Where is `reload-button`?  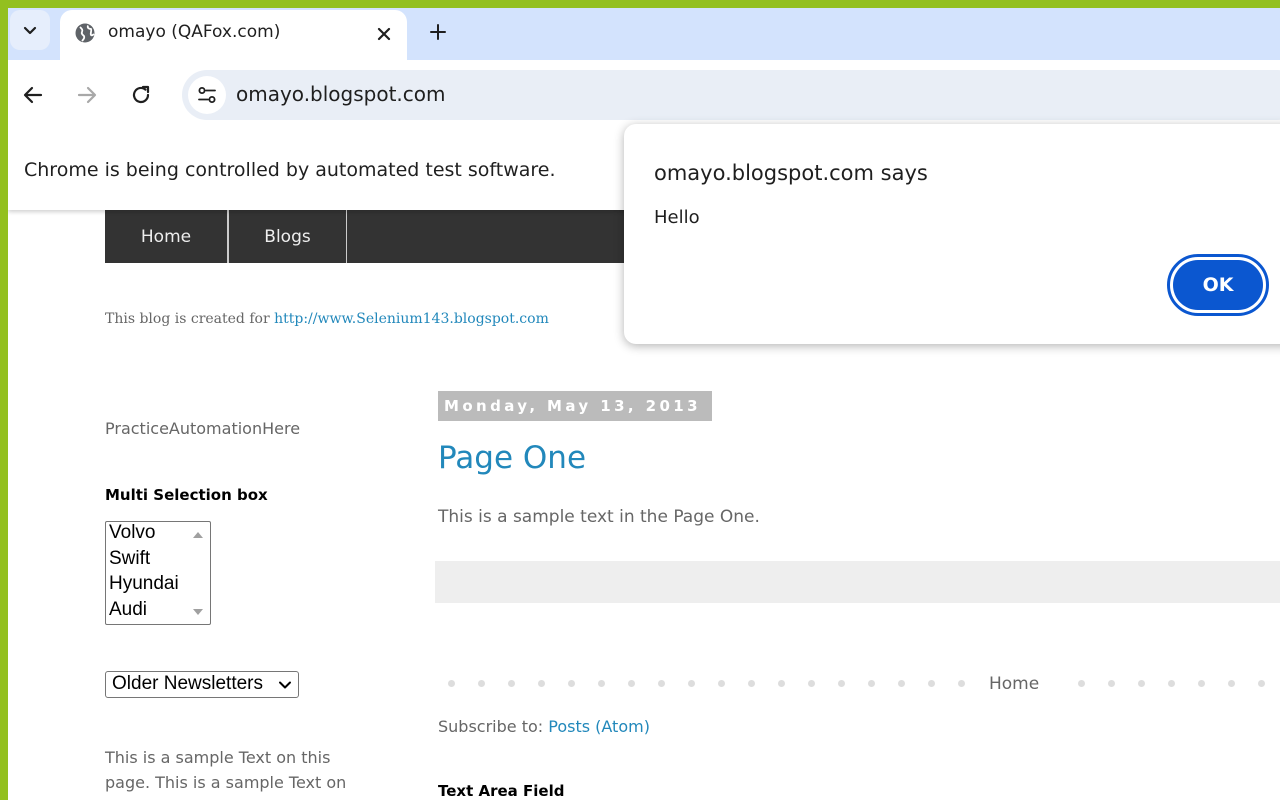 reload-button is located at coordinates (141, 95).